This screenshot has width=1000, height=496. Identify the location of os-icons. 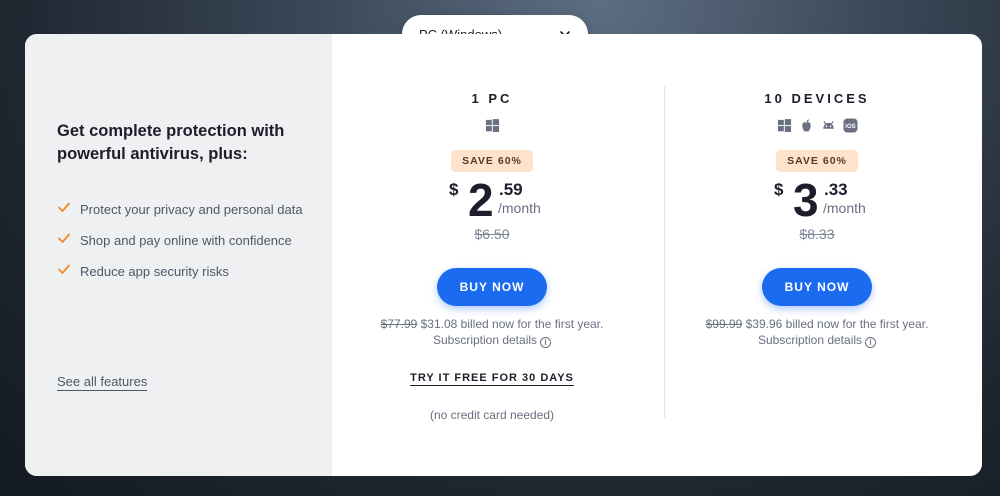
(492, 126).